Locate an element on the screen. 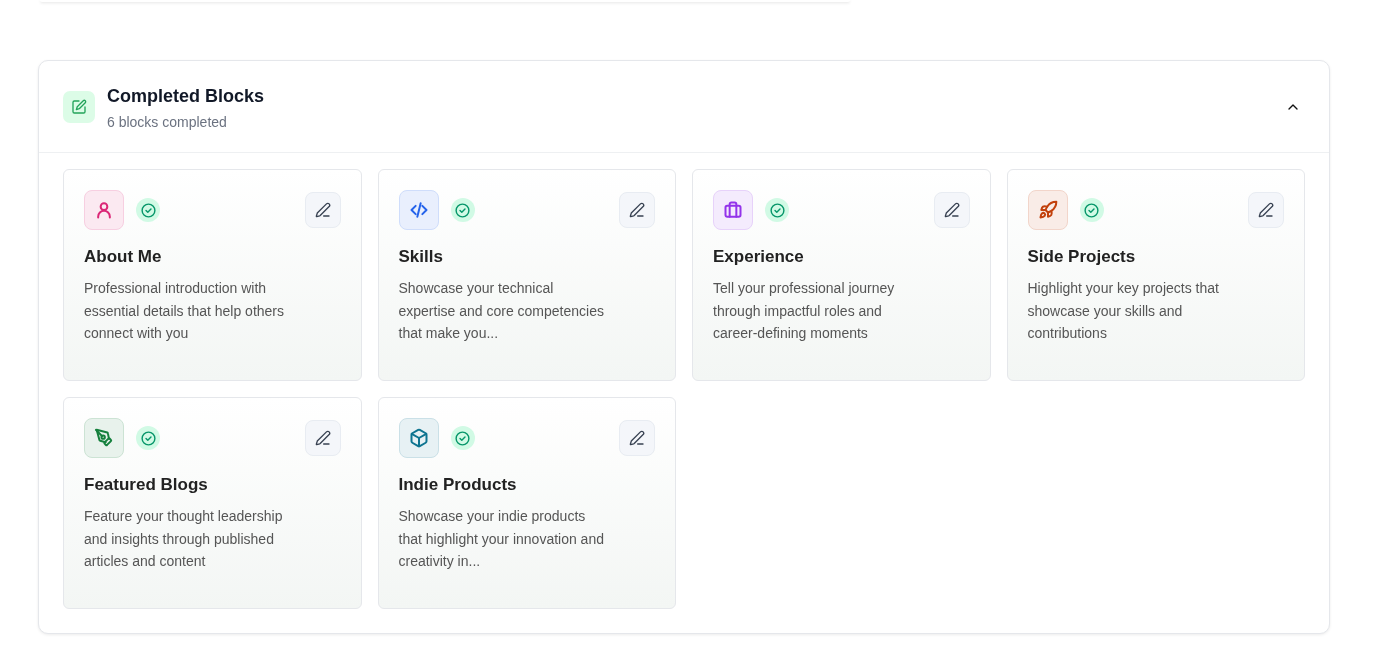 The height and width of the screenshot is (648, 1381). block-description: Tell your professional journey through impactful roles and career-defining moments is located at coordinates (804, 311).